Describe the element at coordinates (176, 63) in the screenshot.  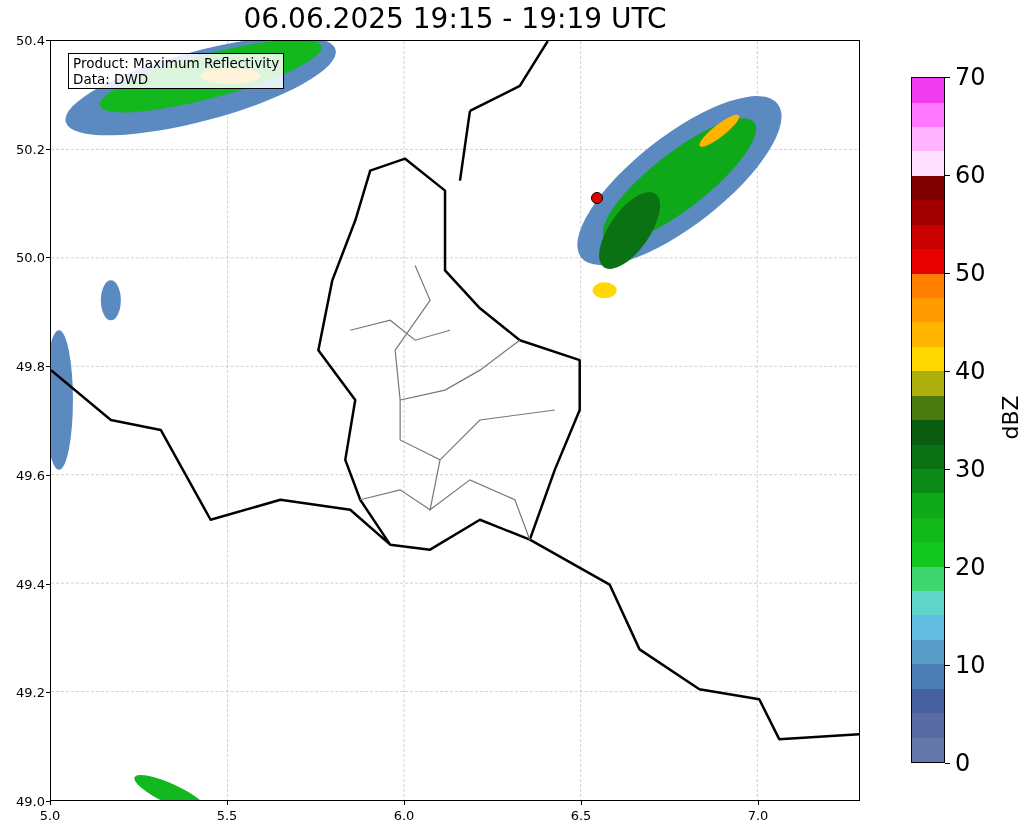
I see `info-text: Product: Maximum Reflectivity` at that location.